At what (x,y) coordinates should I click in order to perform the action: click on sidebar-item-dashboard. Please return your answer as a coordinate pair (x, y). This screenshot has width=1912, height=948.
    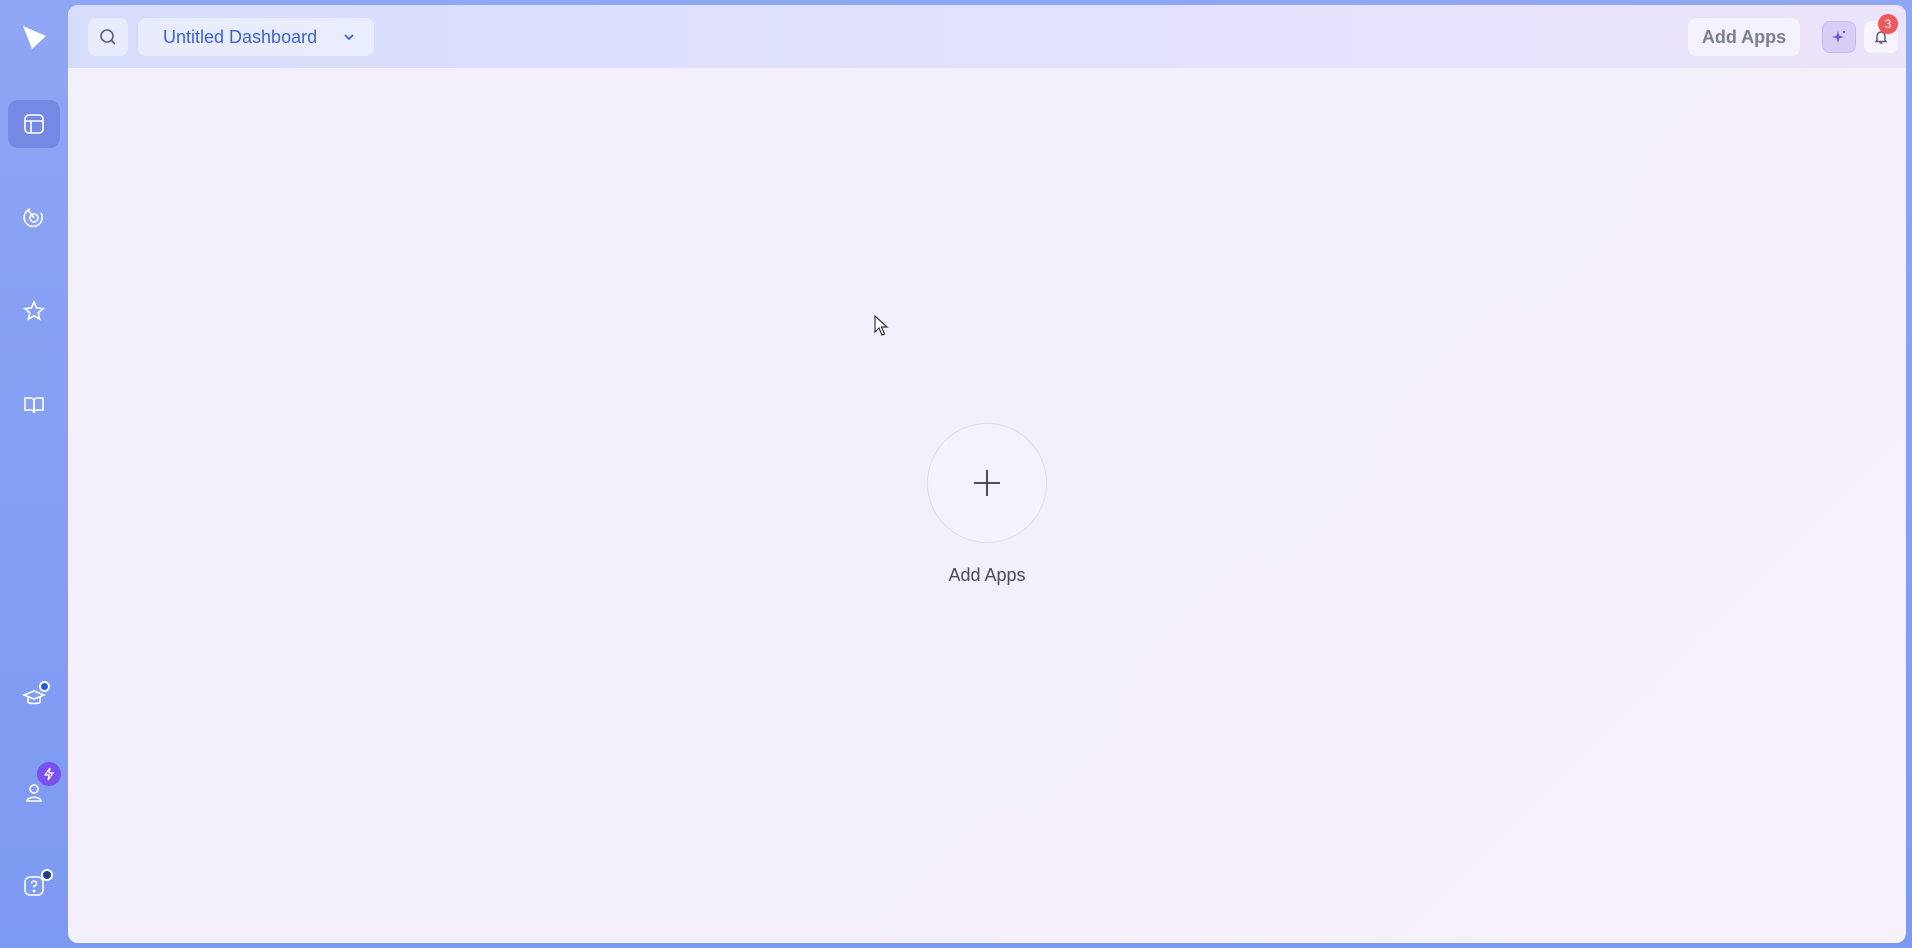
    Looking at the image, I should click on (34, 124).